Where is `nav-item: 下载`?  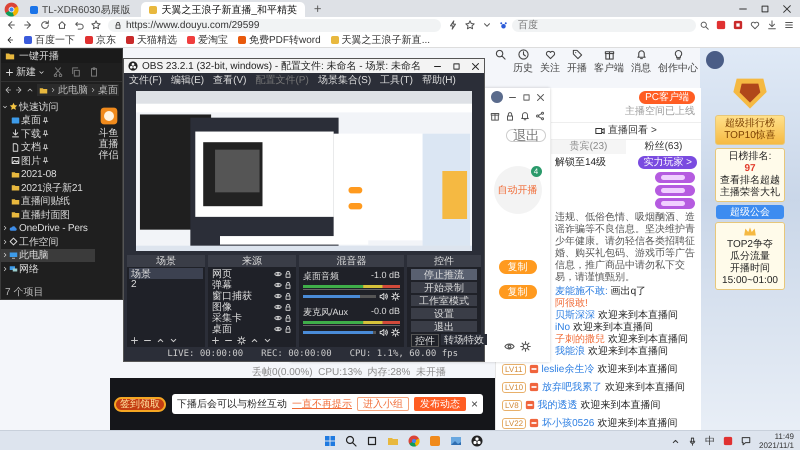 nav-item: 下载 is located at coordinates (48, 133).